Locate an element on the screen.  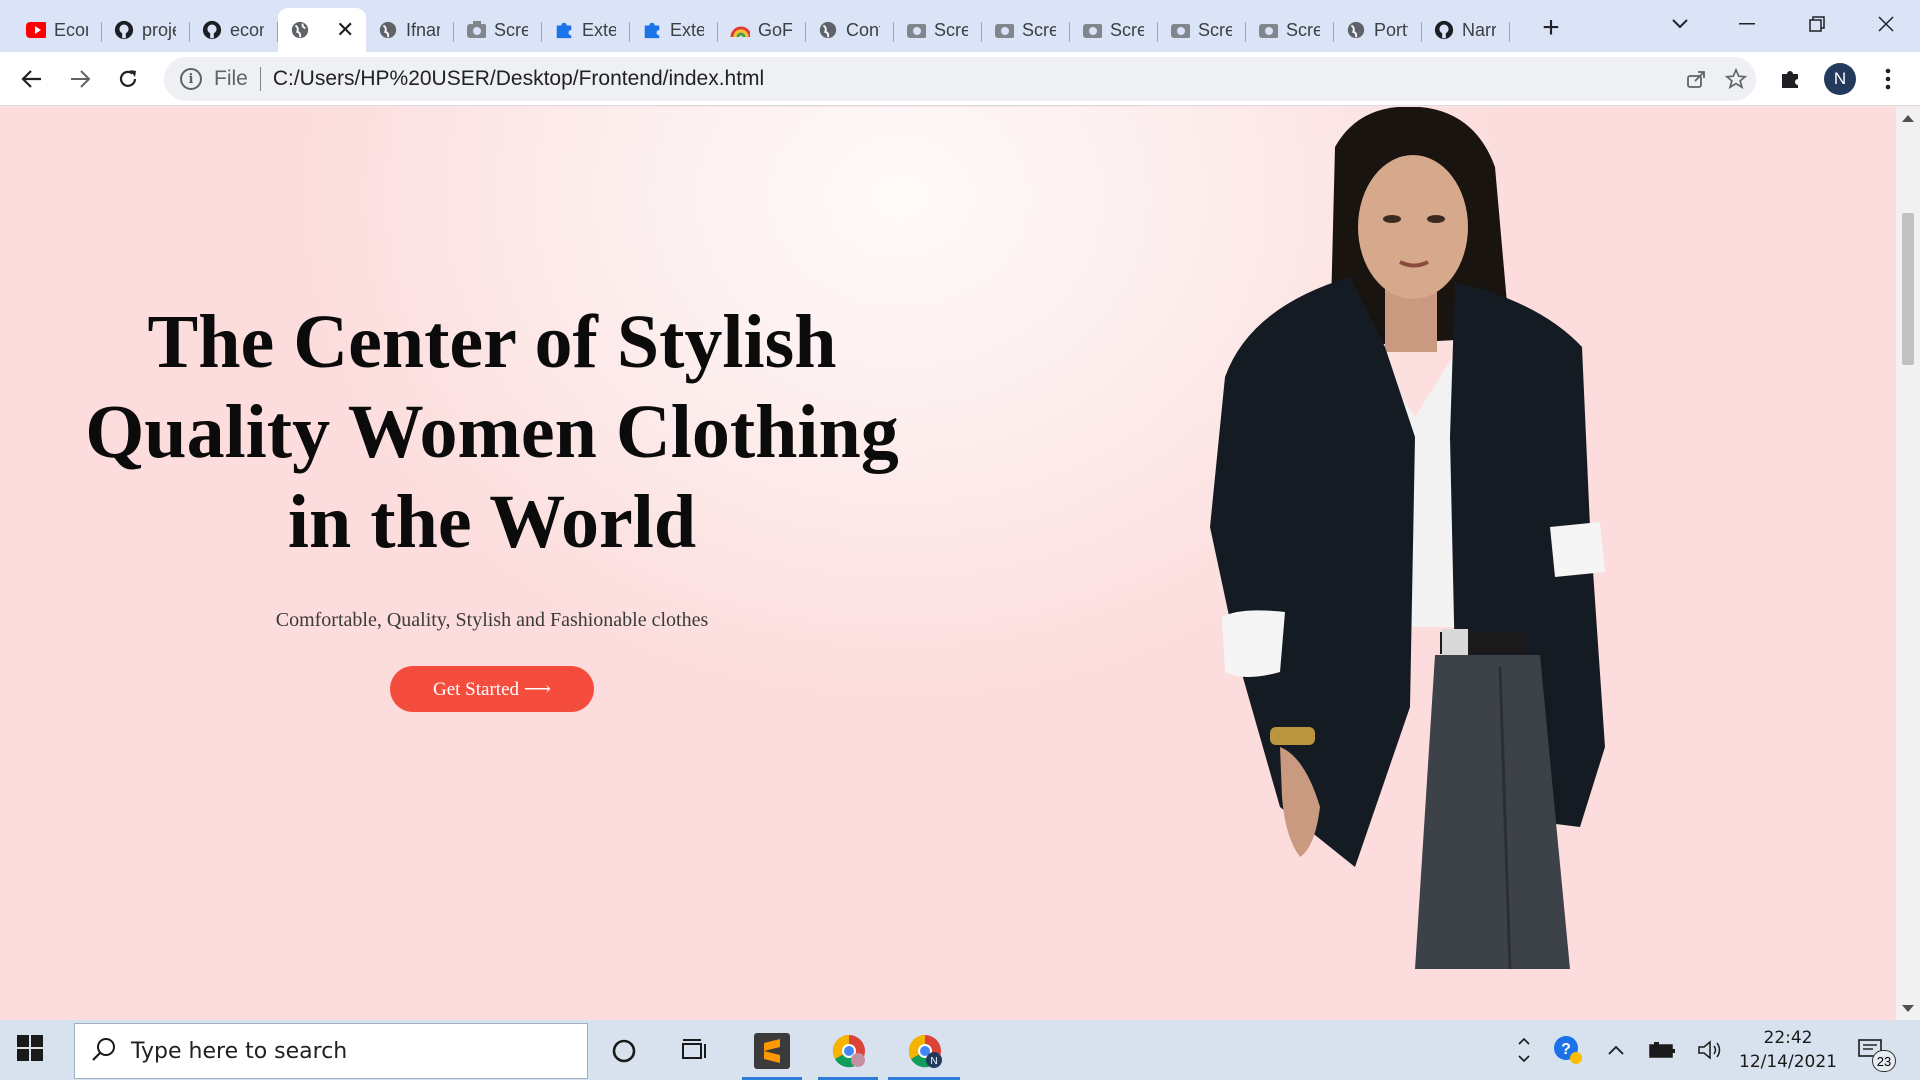
tab-screenshot: Screenshot is located at coordinates (498, 30).